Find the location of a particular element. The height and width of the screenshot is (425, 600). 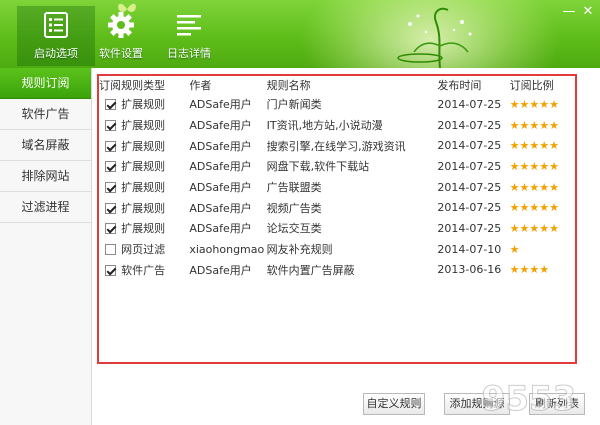

rule-type-cell: 软件广告 is located at coordinates (155, 270).